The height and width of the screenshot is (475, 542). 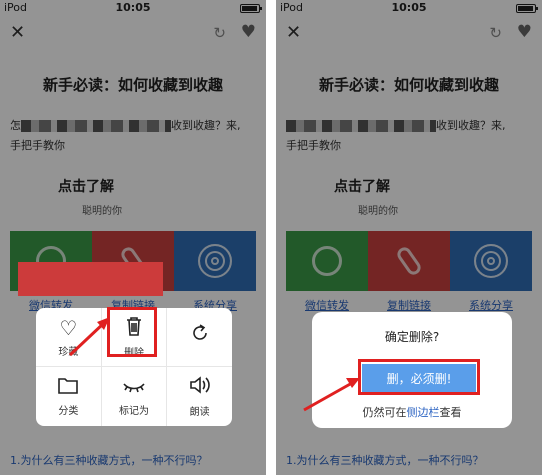 I want to click on arrow-to-delete-icon, so click(x=89, y=337).